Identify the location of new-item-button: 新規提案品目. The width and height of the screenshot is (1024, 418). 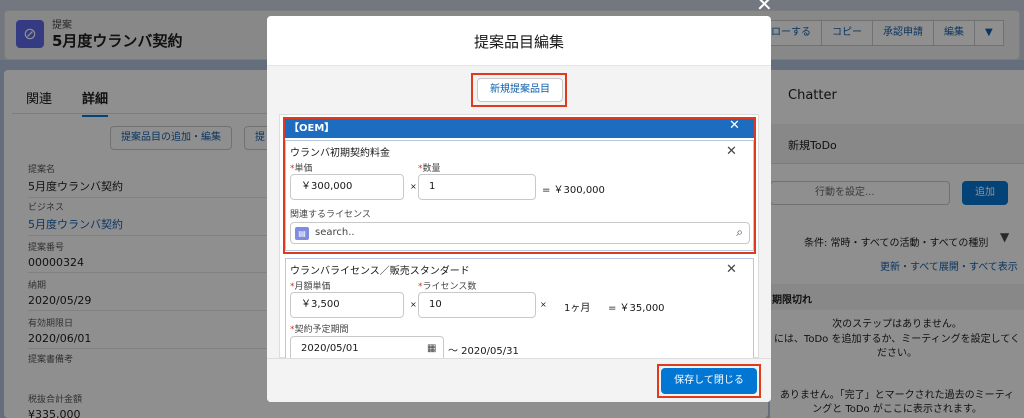
(520, 90).